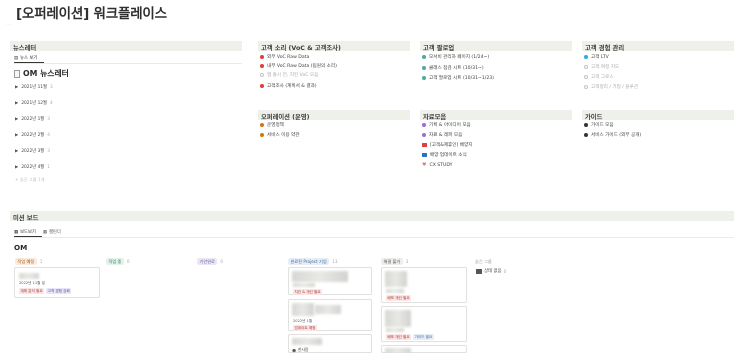 The width and height of the screenshot is (743, 353). I want to click on card-date: 2022년 1월, so click(303, 321).